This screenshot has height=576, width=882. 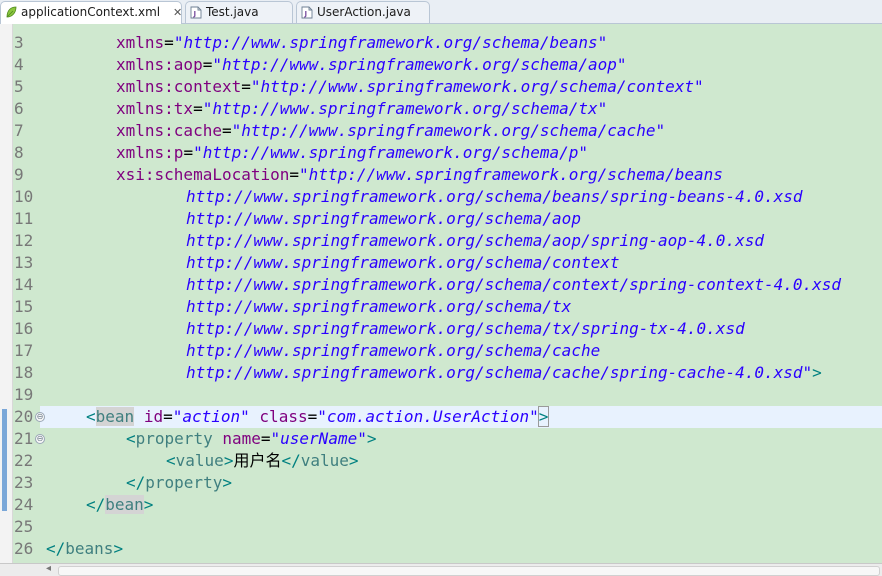 What do you see at coordinates (179, 482) in the screenshot?
I see `code-text: </property>` at bounding box center [179, 482].